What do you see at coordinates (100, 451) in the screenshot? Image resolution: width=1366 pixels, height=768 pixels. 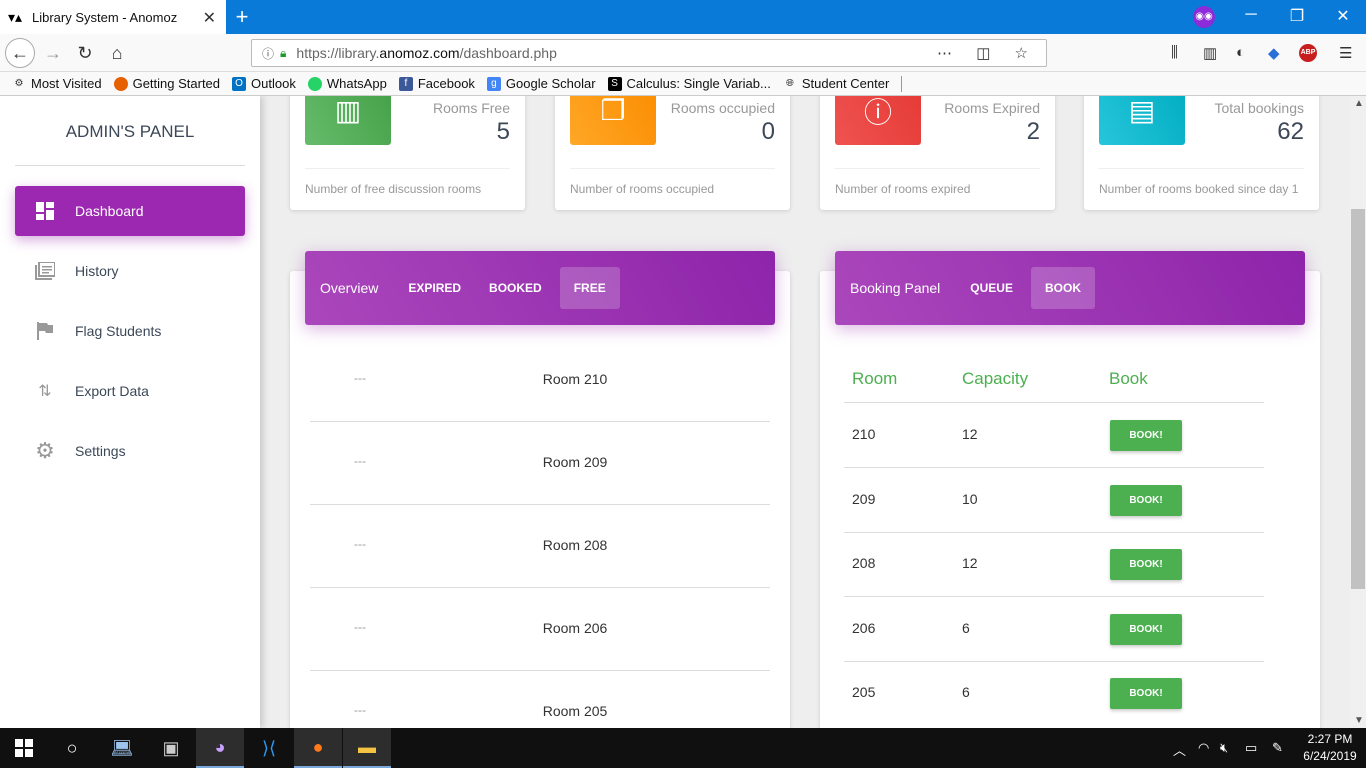 I see `sidebar-item-label: Settings` at bounding box center [100, 451].